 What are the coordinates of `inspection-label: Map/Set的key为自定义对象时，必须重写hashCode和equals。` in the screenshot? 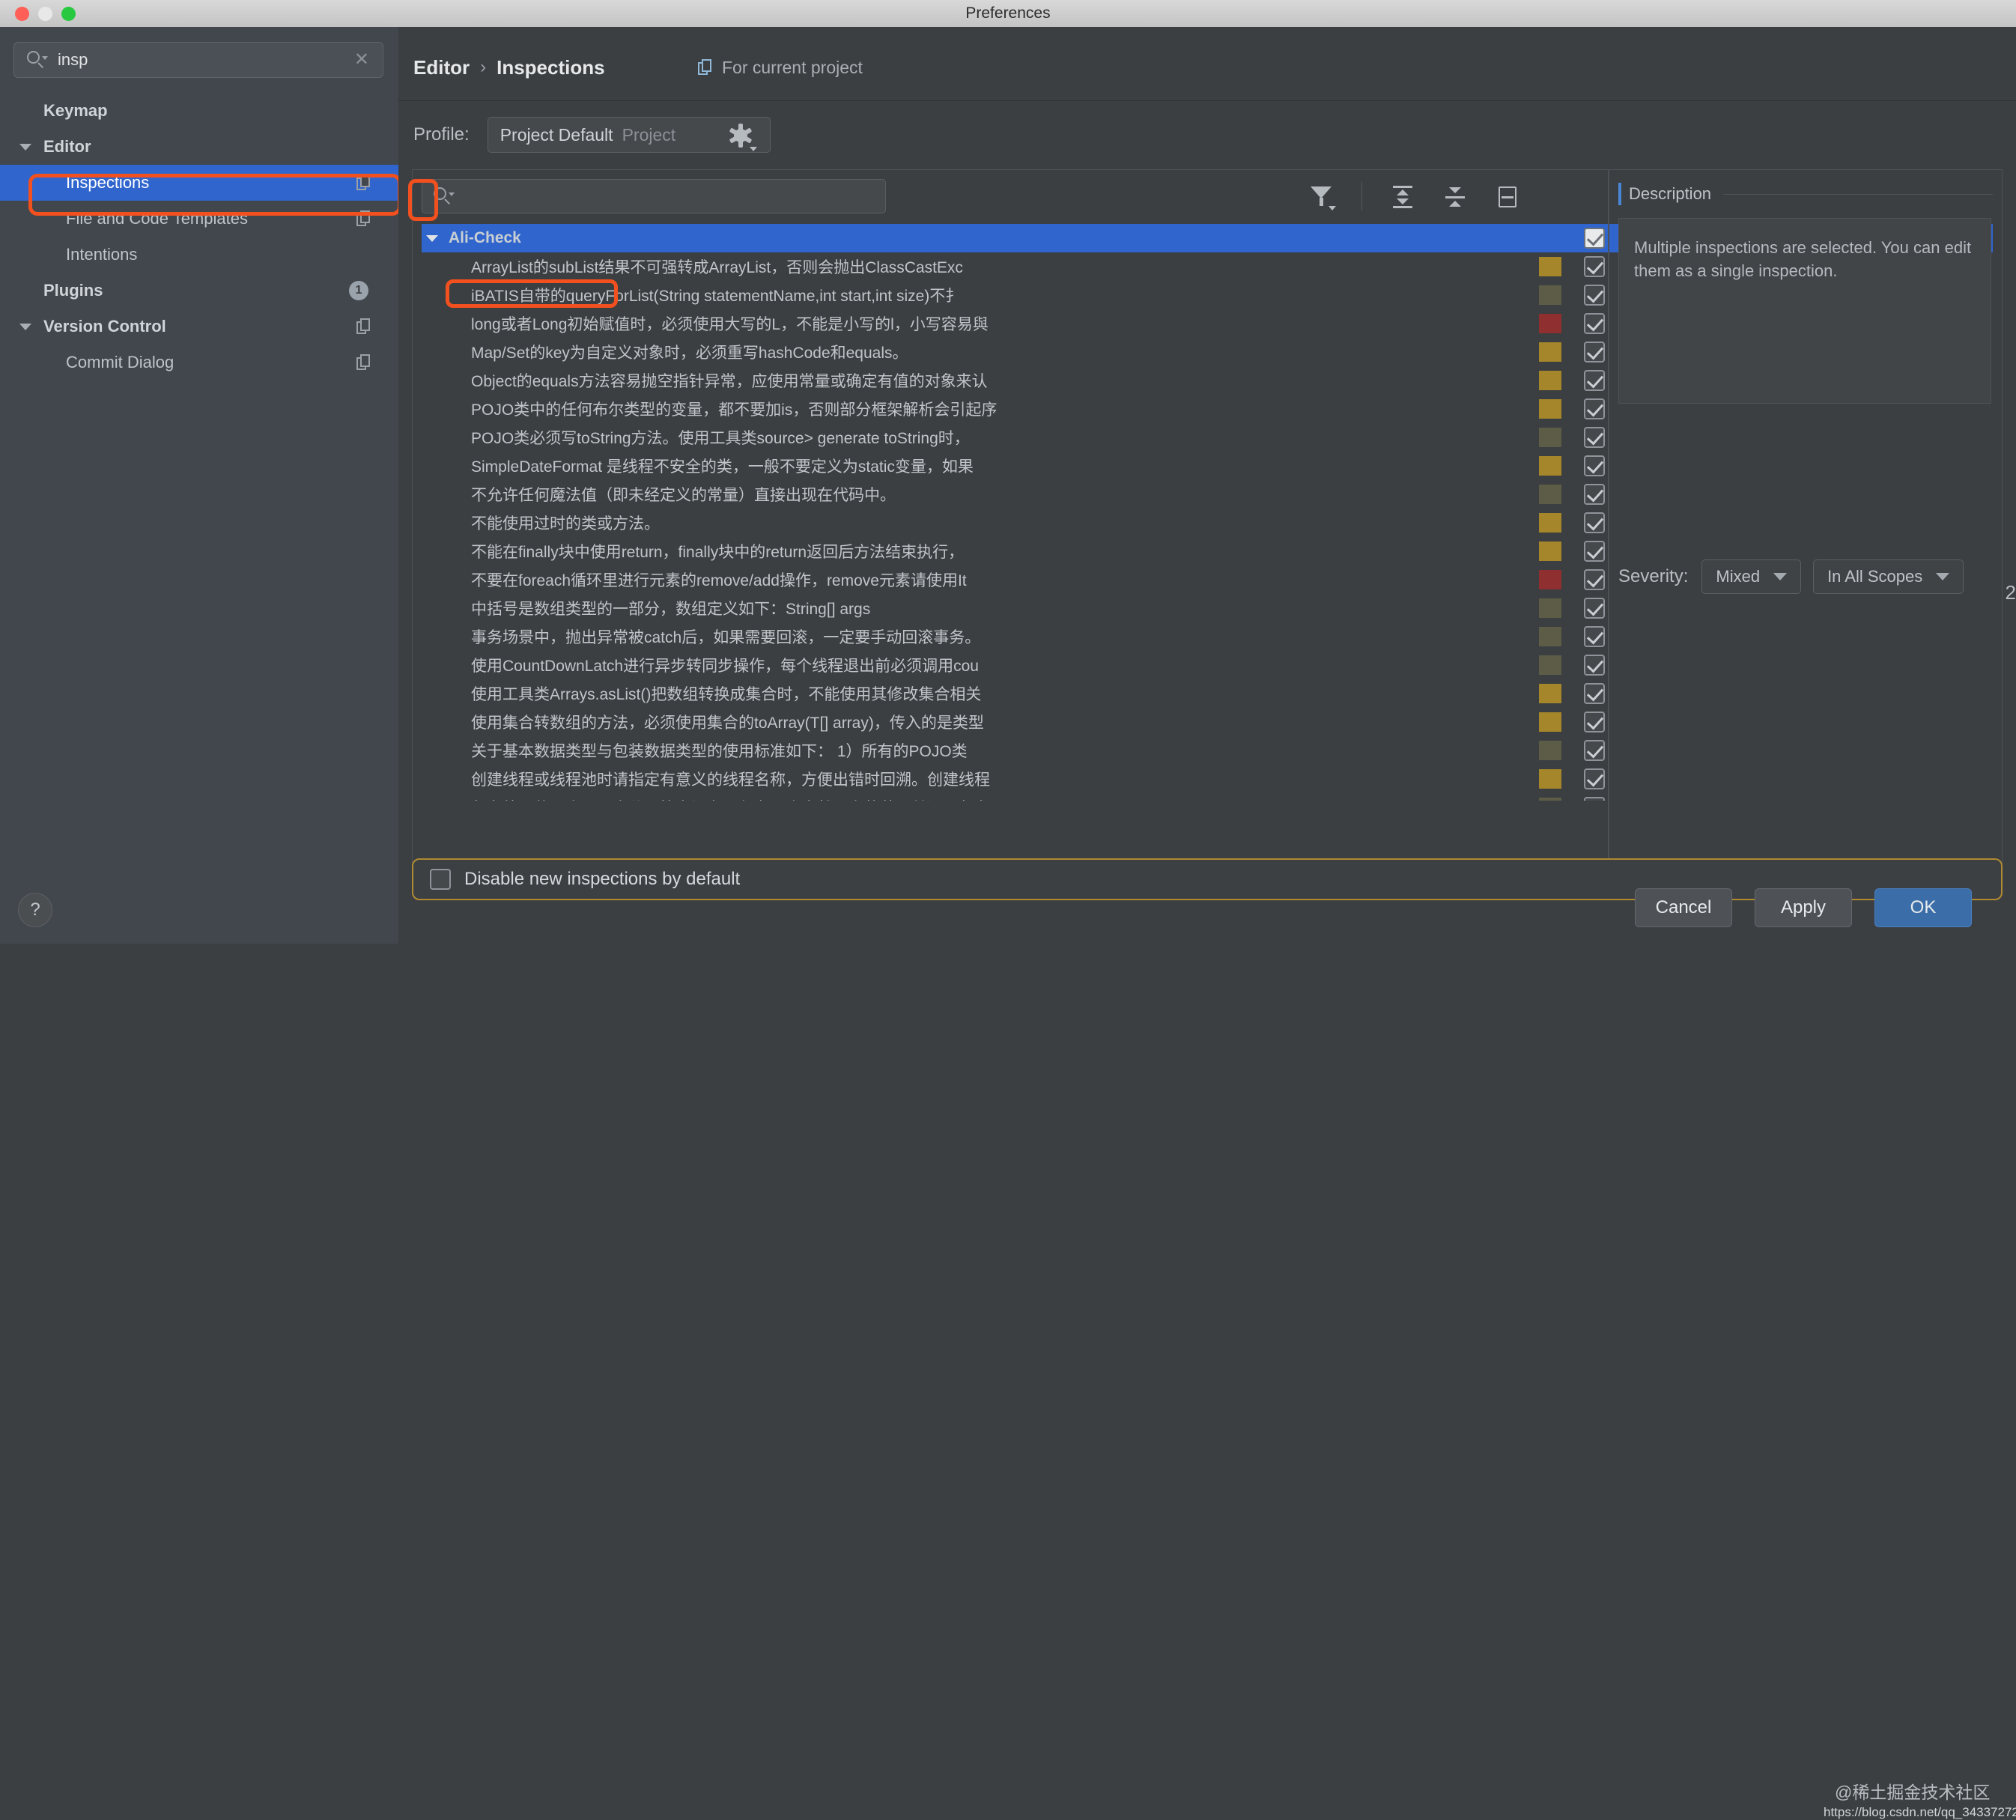 It's located at (689, 353).